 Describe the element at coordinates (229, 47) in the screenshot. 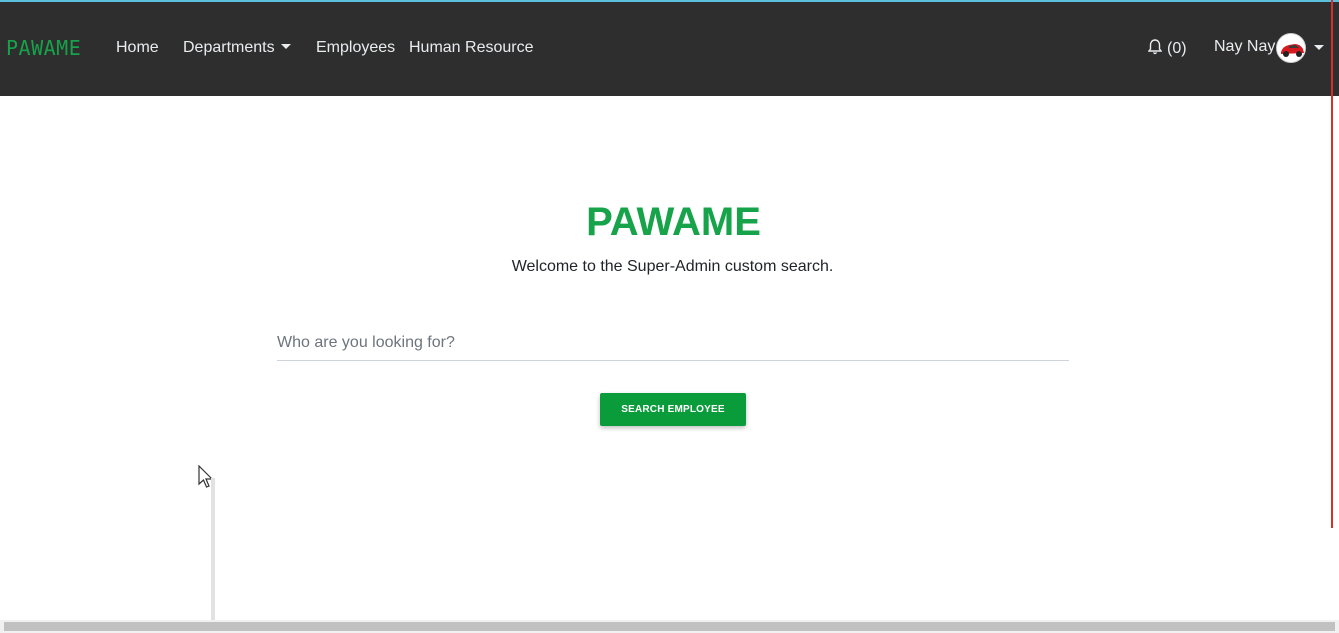

I see `nav-departments-label: Departments` at that location.